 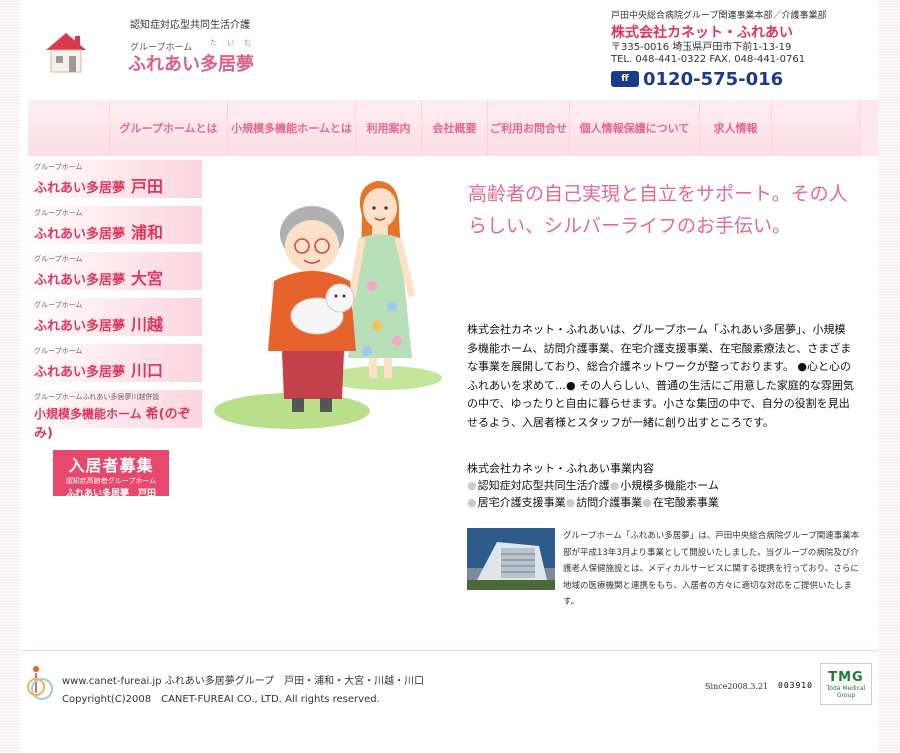 What do you see at coordinates (111, 481) in the screenshot?
I see `recruit-subtitle: 認知症高齢者グループホーム` at bounding box center [111, 481].